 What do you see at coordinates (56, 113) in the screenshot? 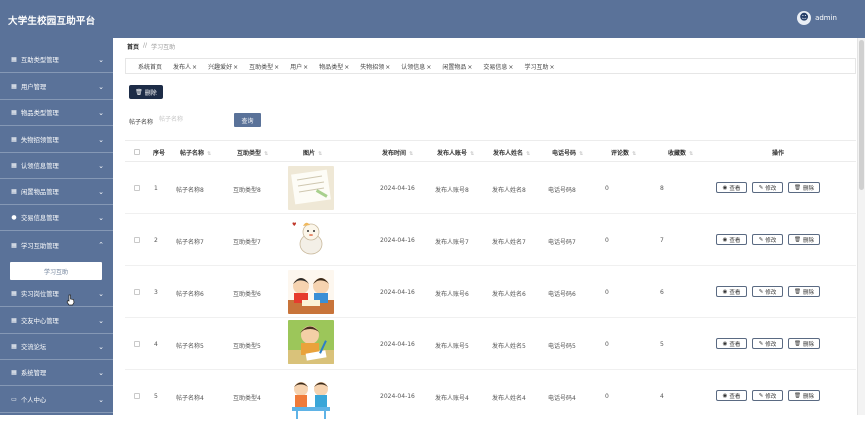
I see `sidebar-item-item-types: ▦ 物品类型管理 ⌄` at bounding box center [56, 113].